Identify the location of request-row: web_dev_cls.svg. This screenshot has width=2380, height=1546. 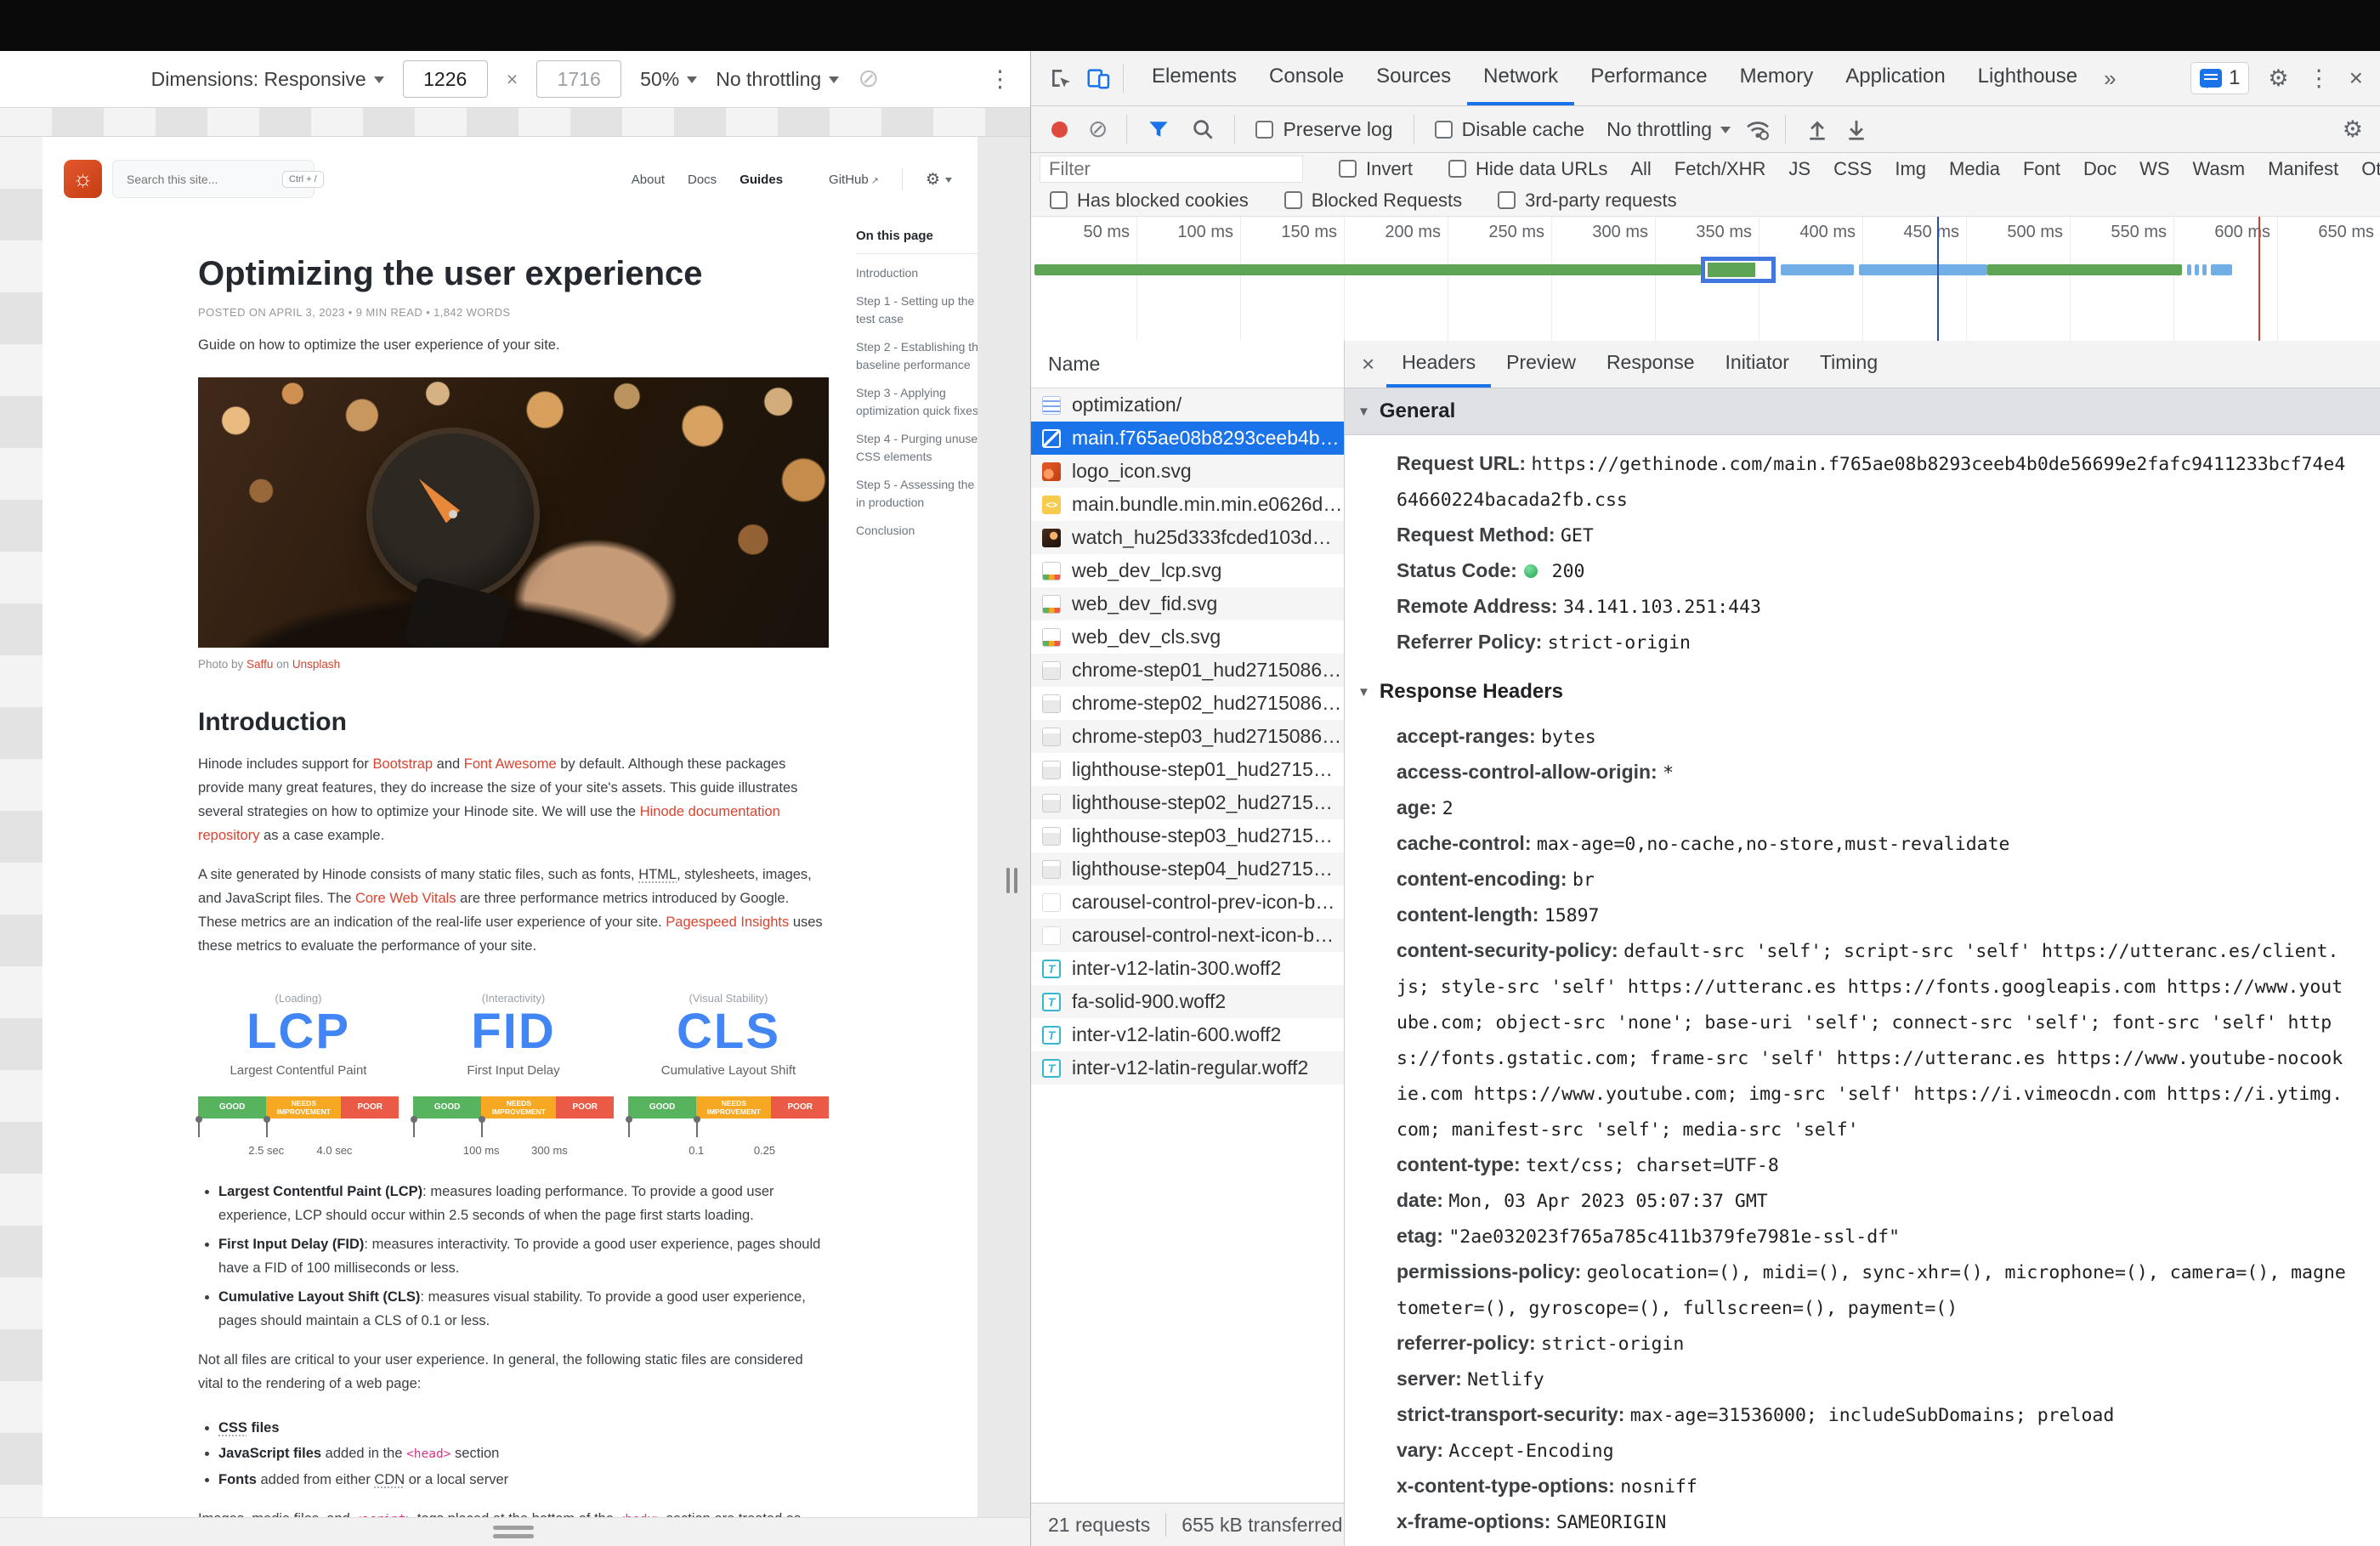
(1187, 637).